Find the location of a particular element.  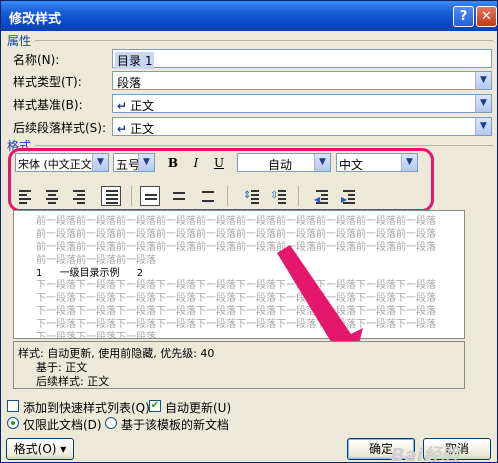

title-bar: 修改样式 ? ✕ is located at coordinates (249, 16).